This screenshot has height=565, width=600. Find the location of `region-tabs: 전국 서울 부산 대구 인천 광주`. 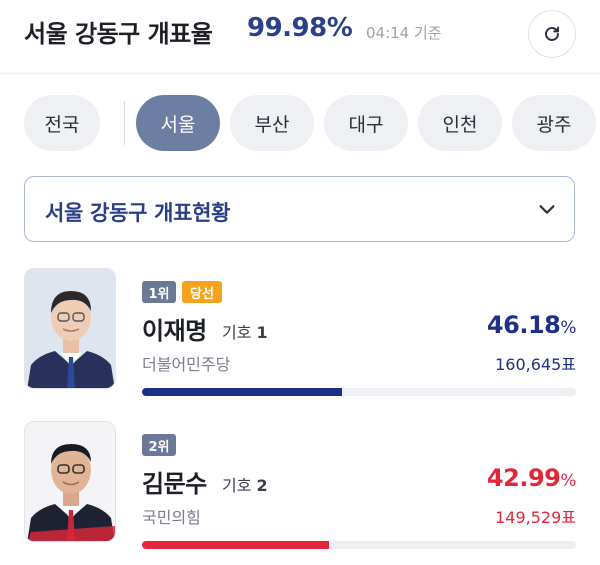

region-tabs: 전국 서울 부산 대구 인천 광주 is located at coordinates (312, 123).